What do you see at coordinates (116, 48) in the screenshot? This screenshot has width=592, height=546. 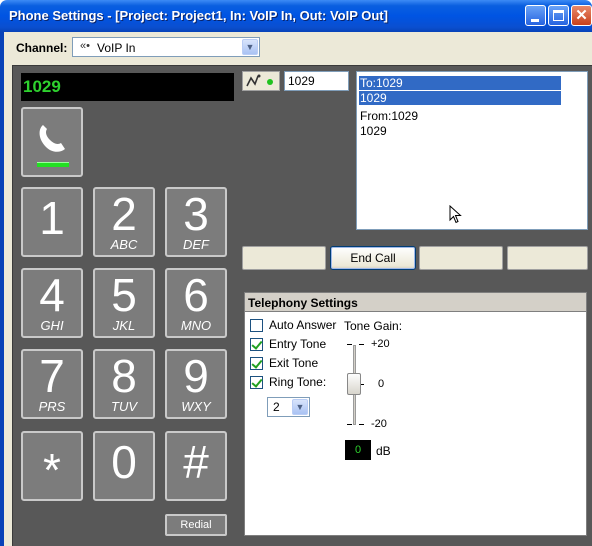 I see `channel-value: VoIP In` at bounding box center [116, 48].